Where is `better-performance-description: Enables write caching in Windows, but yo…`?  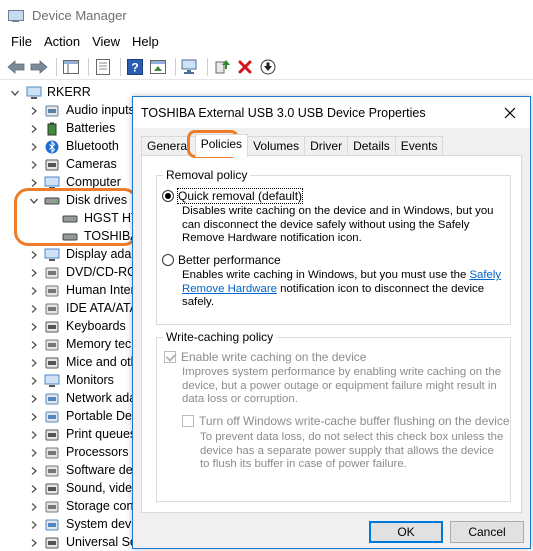 better-performance-description: Enables write caching in Windows, but yo… is located at coordinates (344, 289).